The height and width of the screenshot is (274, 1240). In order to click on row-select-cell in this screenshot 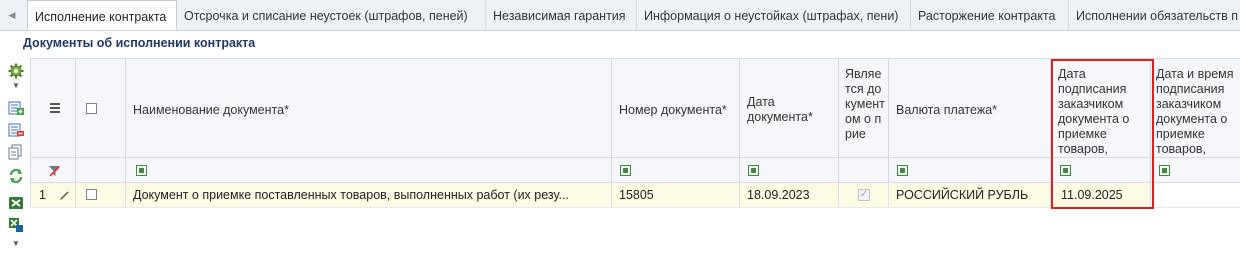, I will do `click(101, 195)`.